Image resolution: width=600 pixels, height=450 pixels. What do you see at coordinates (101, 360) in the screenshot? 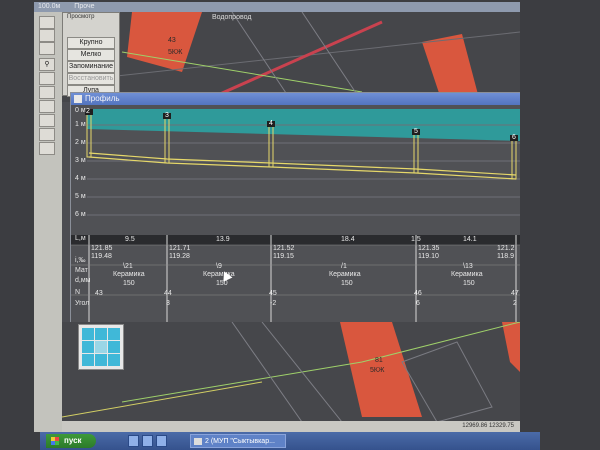
I see `pan-down-icon` at bounding box center [101, 360].